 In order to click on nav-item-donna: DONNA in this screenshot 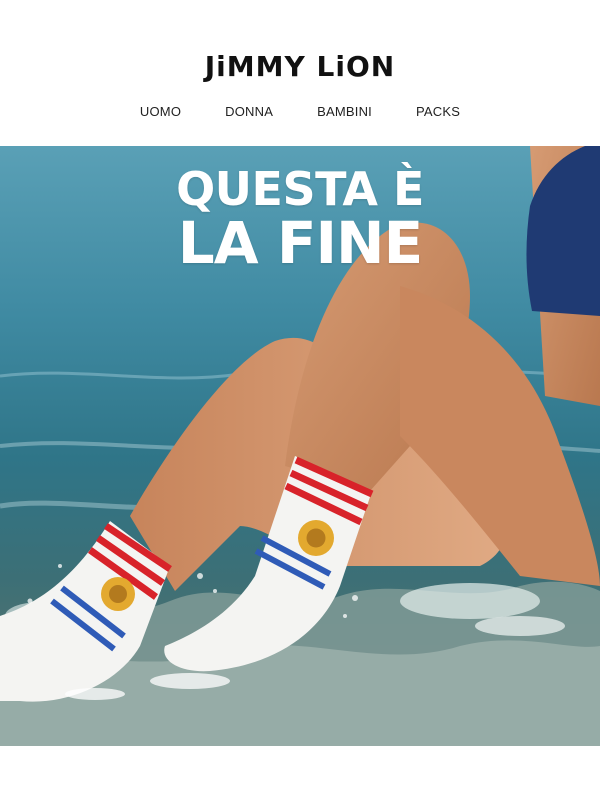, I will do `click(249, 111)`.